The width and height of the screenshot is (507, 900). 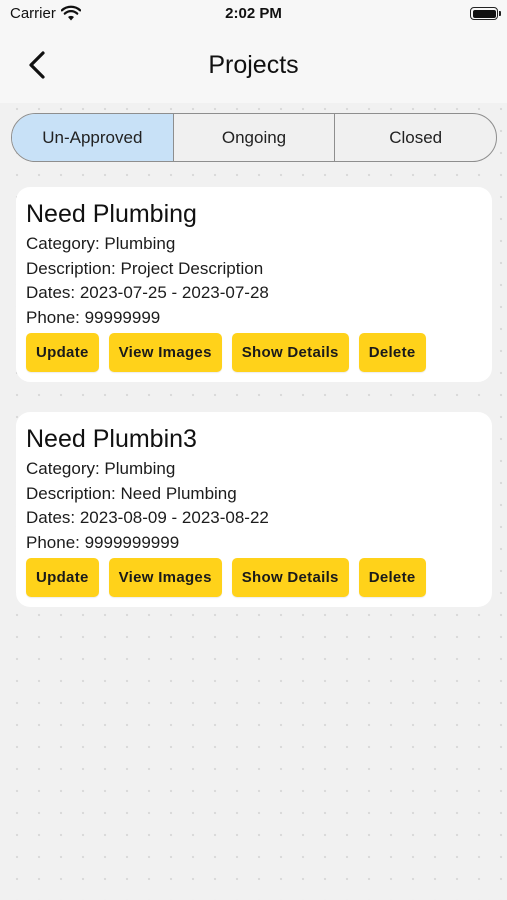 What do you see at coordinates (111, 214) in the screenshot?
I see `project-title: Need Plumbing` at bounding box center [111, 214].